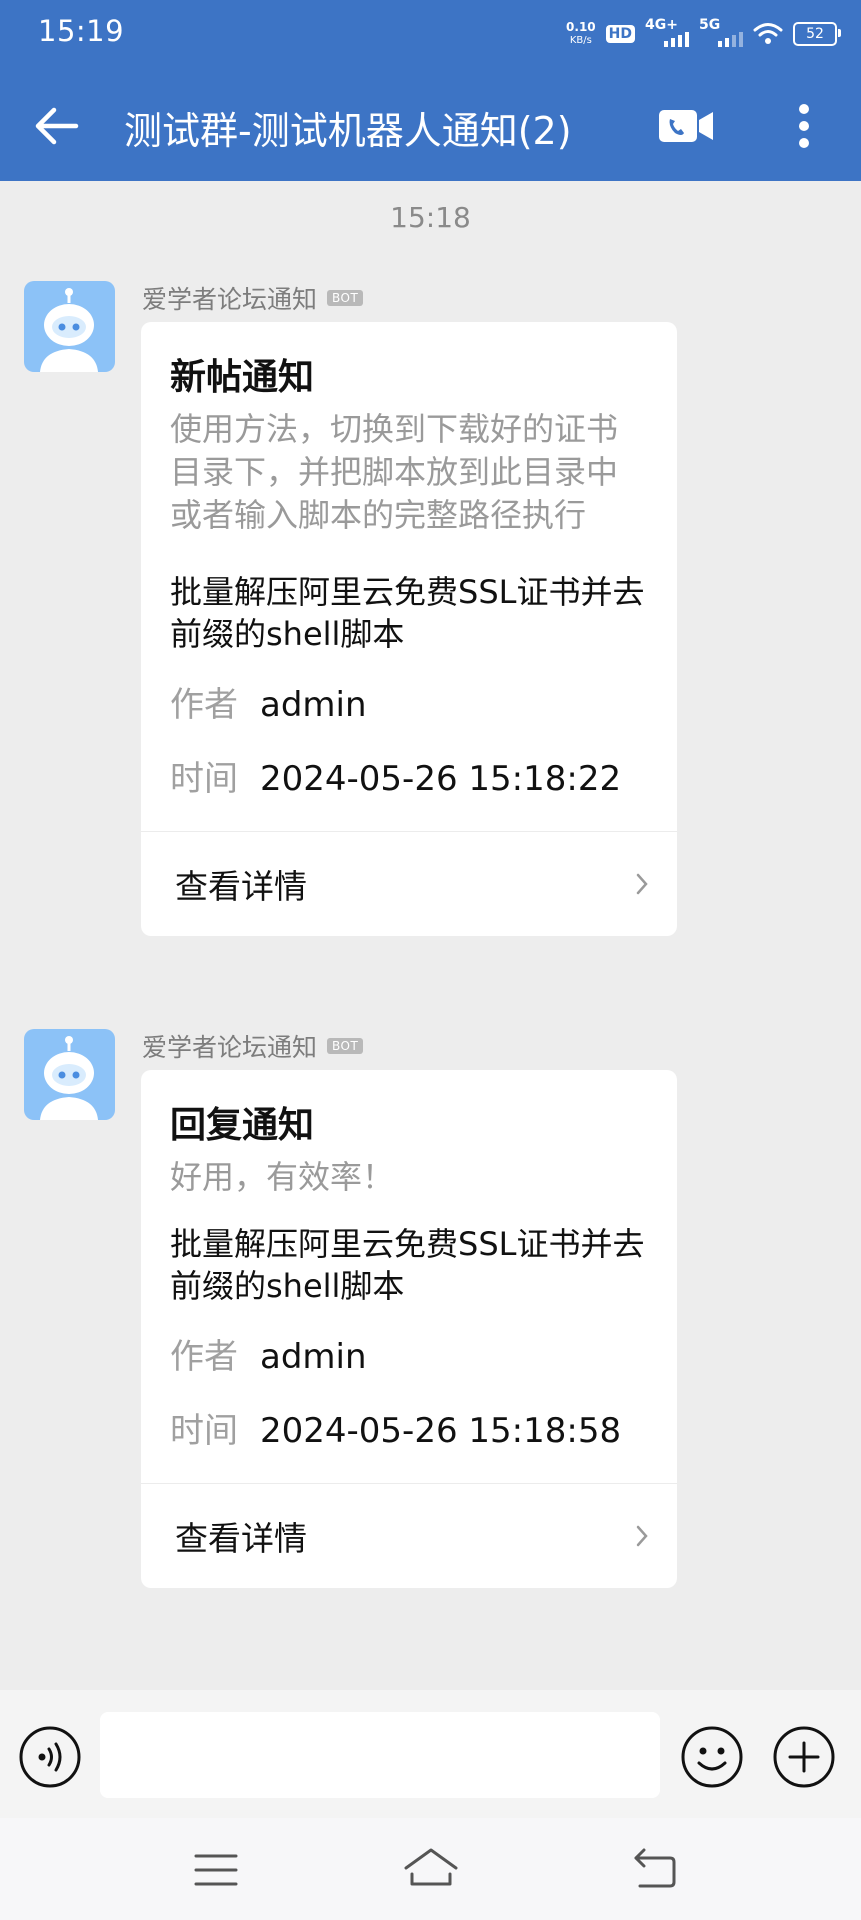 The image size is (861, 1920). Describe the element at coordinates (620, 34) in the screenshot. I see `hd-badge: HD` at that location.